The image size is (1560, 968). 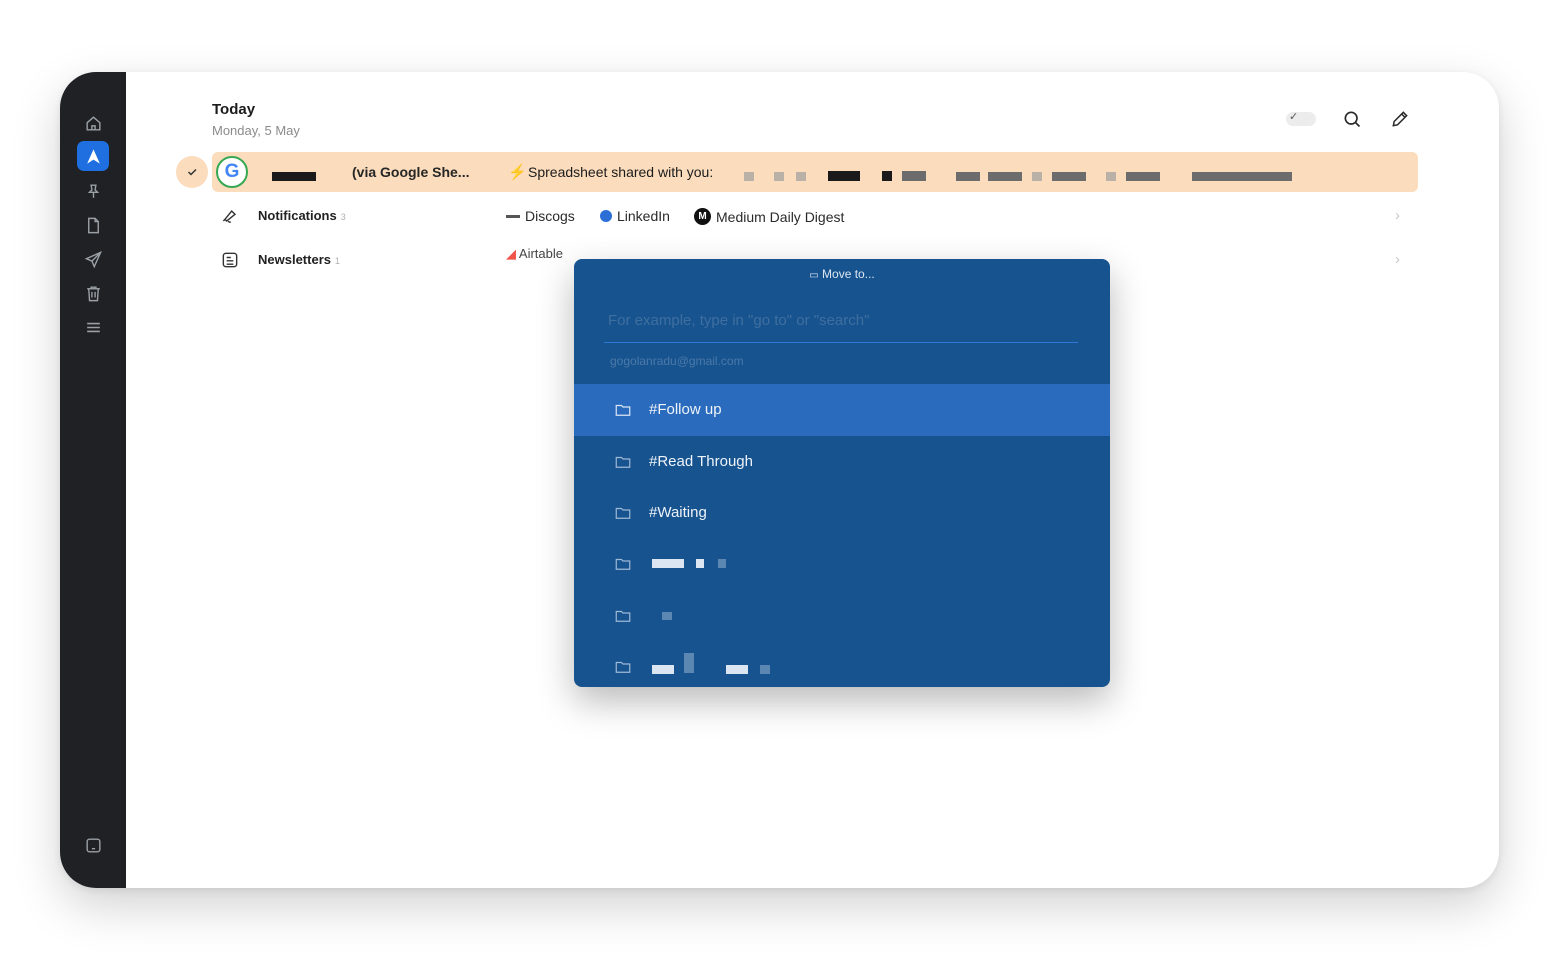 I want to click on google-icon: G, so click(x=232, y=171).